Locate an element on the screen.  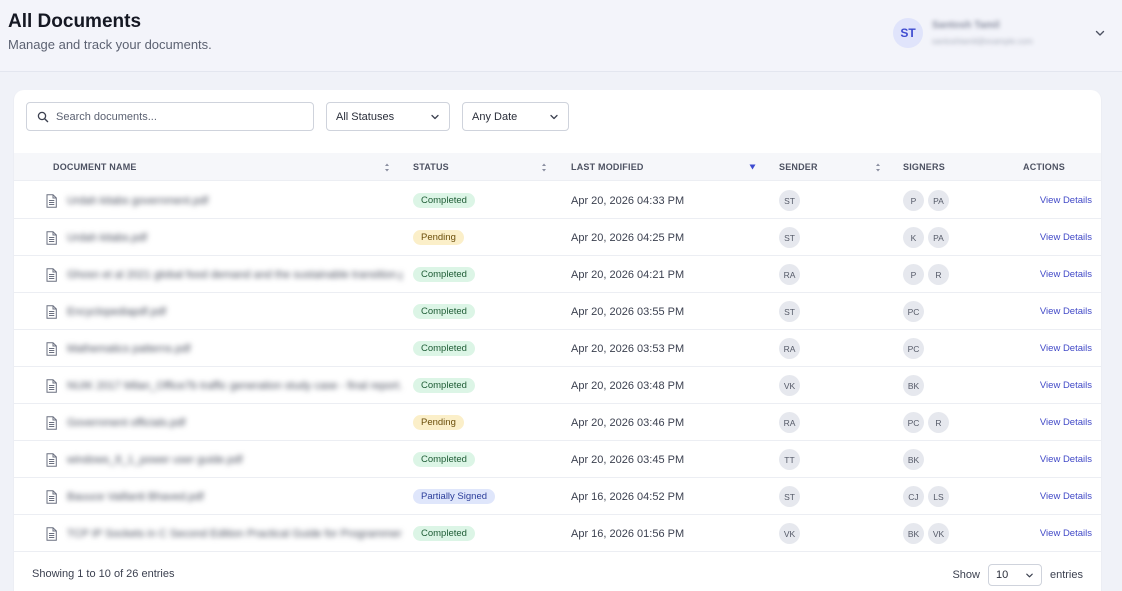
page-size-control: Show 10 entries is located at coordinates (1017, 575).